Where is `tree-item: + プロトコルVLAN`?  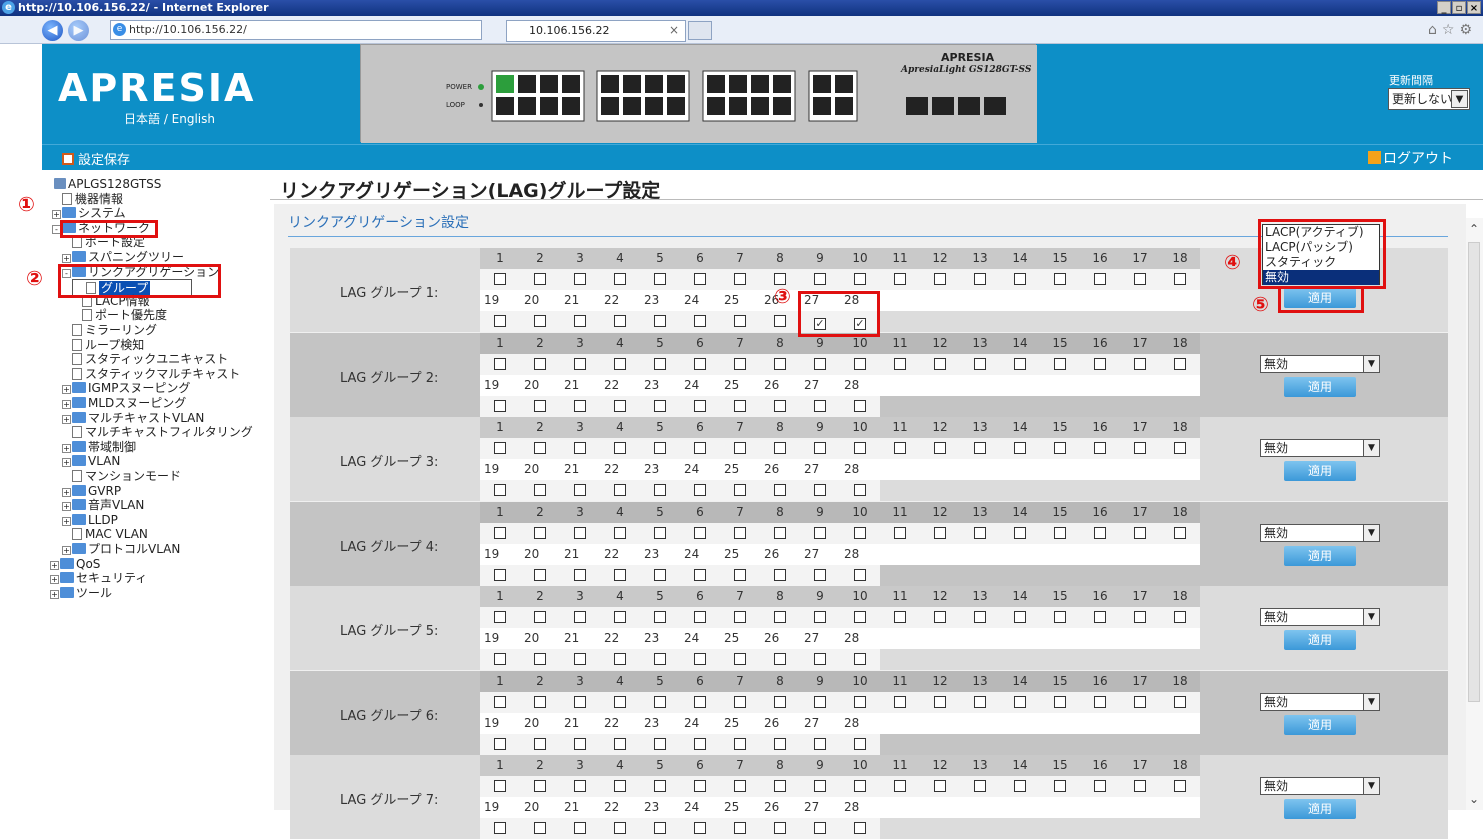 tree-item: + プロトコルVLAN is located at coordinates (121, 549).